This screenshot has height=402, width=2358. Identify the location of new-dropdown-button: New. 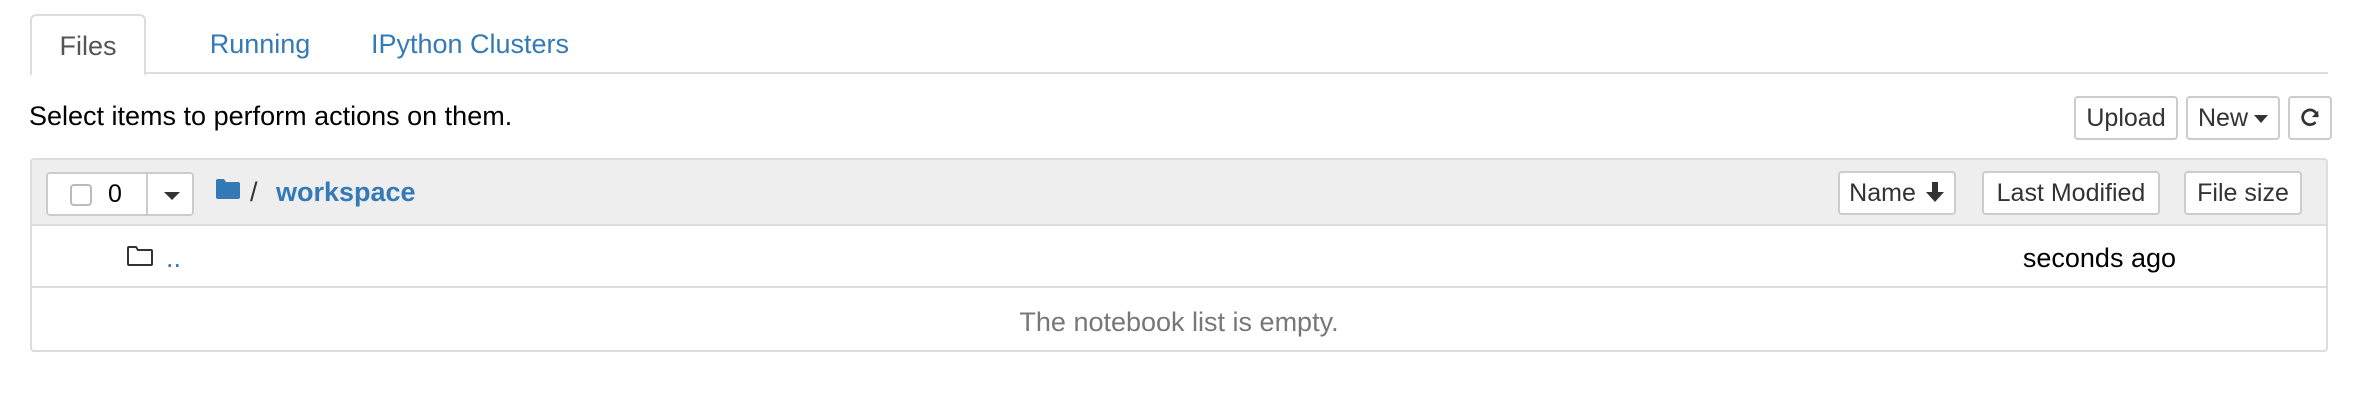
(2233, 118).